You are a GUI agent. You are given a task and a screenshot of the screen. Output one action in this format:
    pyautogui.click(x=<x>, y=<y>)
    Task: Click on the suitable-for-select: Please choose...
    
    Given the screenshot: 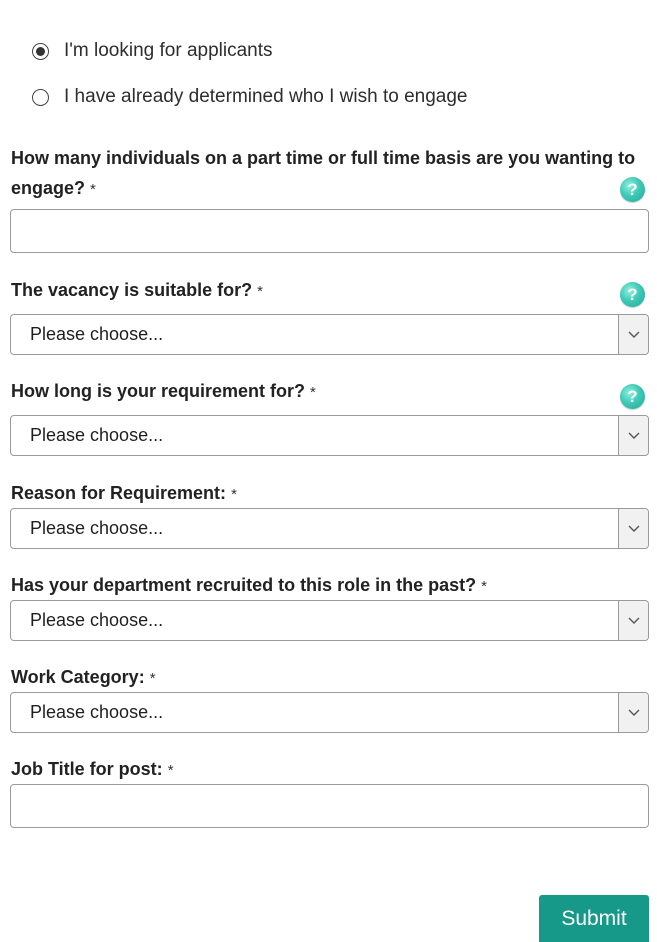 What is the action you would take?
    pyautogui.click(x=329, y=334)
    